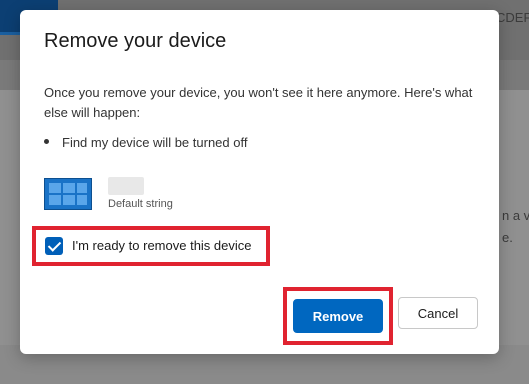  What do you see at coordinates (438, 313) in the screenshot?
I see `cancel-button: Cancel` at bounding box center [438, 313].